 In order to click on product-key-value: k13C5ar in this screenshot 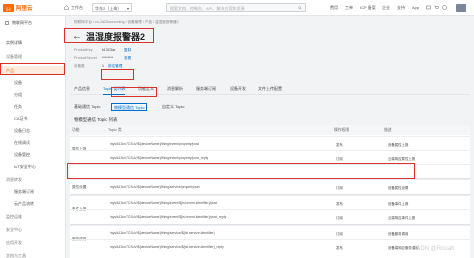, I will do `click(109, 50)`.